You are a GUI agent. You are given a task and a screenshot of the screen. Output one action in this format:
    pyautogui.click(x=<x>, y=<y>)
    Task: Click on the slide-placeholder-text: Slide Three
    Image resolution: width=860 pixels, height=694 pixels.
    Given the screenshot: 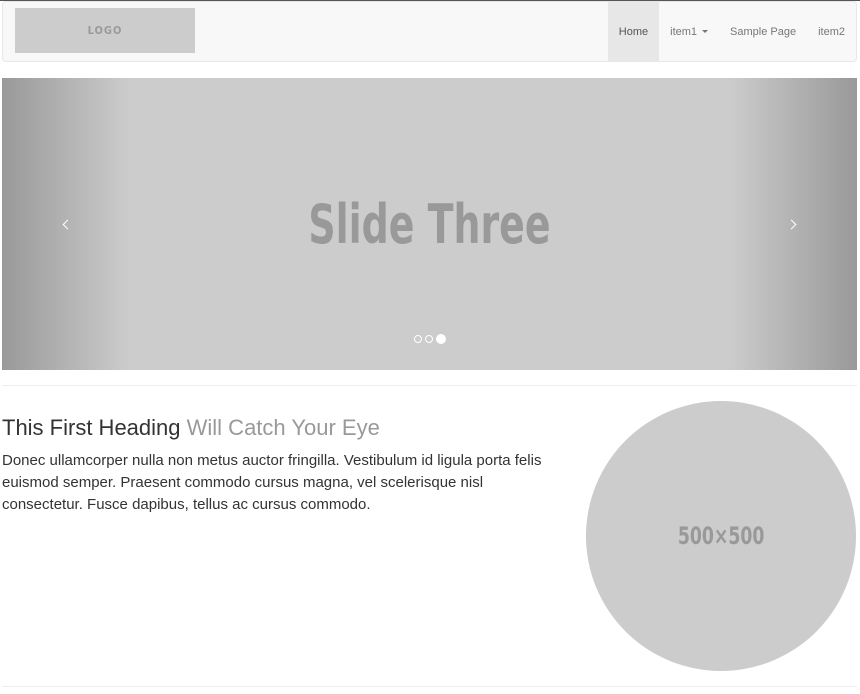 What is the action you would take?
    pyautogui.click(x=429, y=224)
    